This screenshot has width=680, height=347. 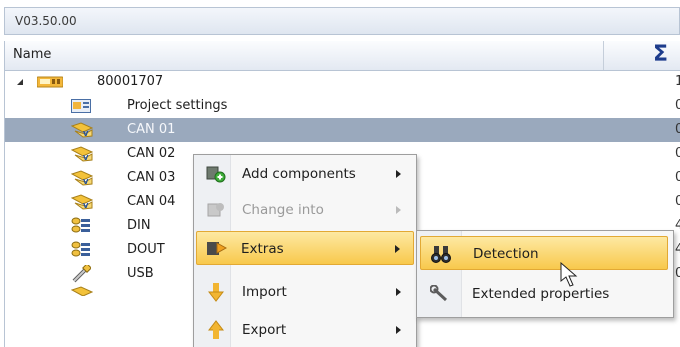 I want to click on usb-icon, so click(x=81, y=274).